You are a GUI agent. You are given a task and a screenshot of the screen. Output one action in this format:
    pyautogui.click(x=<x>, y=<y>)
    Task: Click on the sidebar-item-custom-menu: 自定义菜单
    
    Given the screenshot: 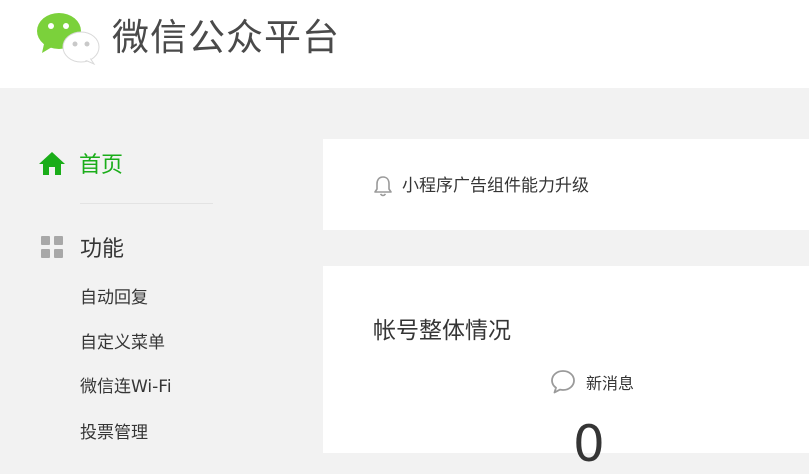 What is the action you would take?
    pyautogui.click(x=122, y=343)
    